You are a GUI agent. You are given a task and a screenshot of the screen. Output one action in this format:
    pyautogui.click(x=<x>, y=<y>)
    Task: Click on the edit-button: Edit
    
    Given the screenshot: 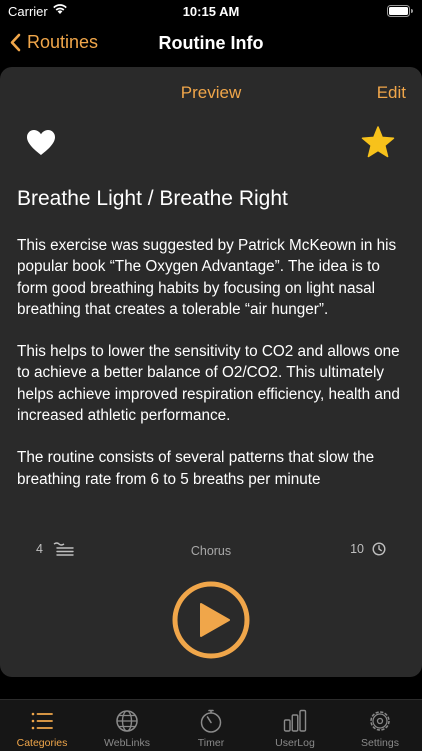 What is the action you would take?
    pyautogui.click(x=391, y=93)
    